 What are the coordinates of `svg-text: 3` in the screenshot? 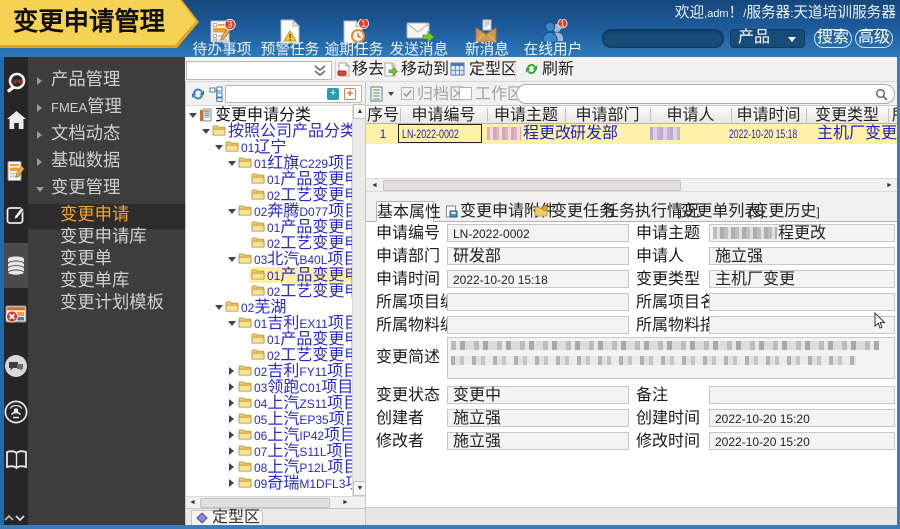 It's located at (229, 25).